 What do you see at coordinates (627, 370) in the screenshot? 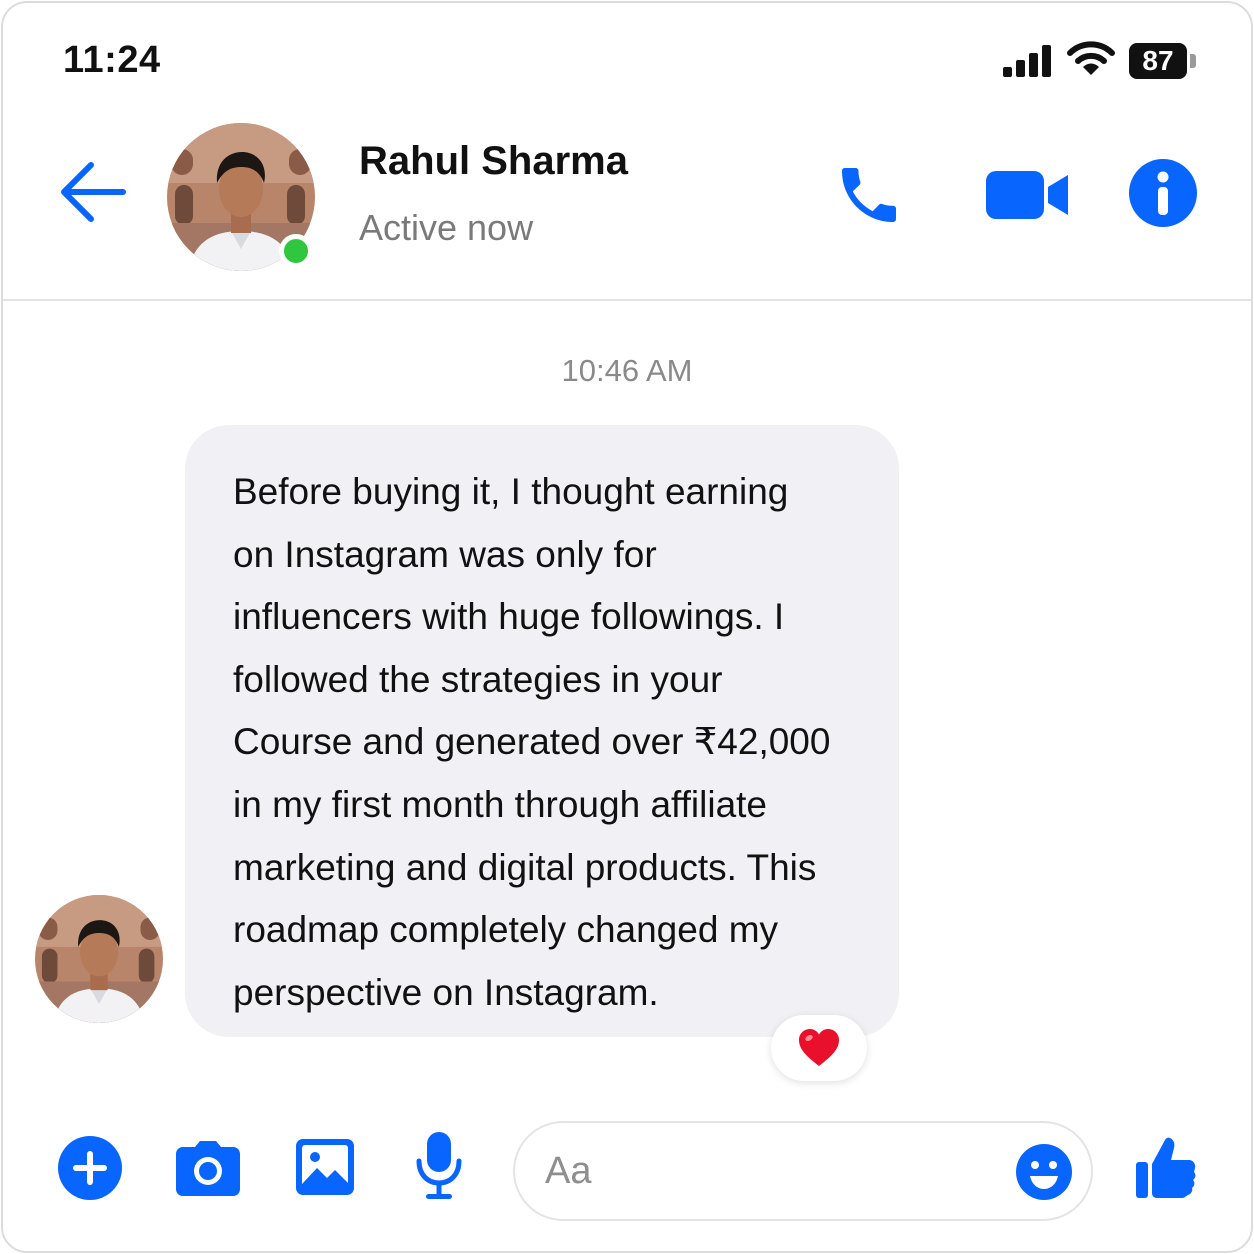
I see `message-timestamp: 10:46 AM` at bounding box center [627, 370].